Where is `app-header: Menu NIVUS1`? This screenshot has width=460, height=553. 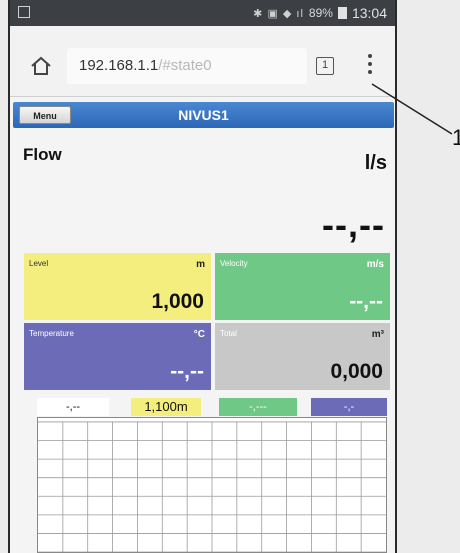 app-header: Menu NIVUS1 is located at coordinates (203, 115).